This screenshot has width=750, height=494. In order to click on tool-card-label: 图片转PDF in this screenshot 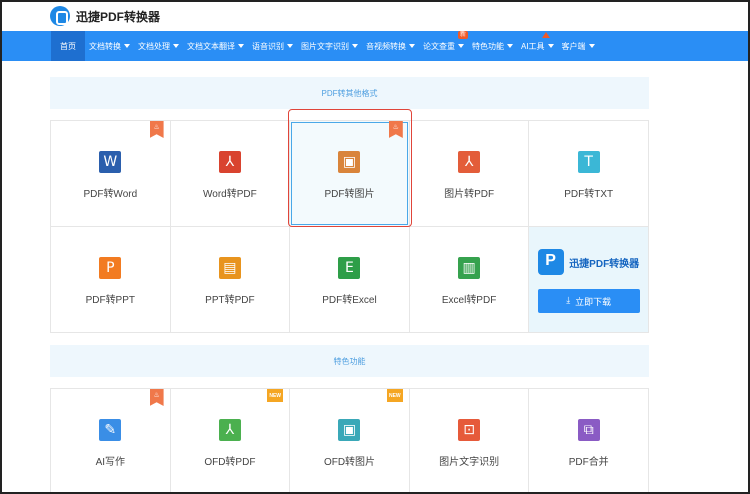, I will do `click(469, 194)`.